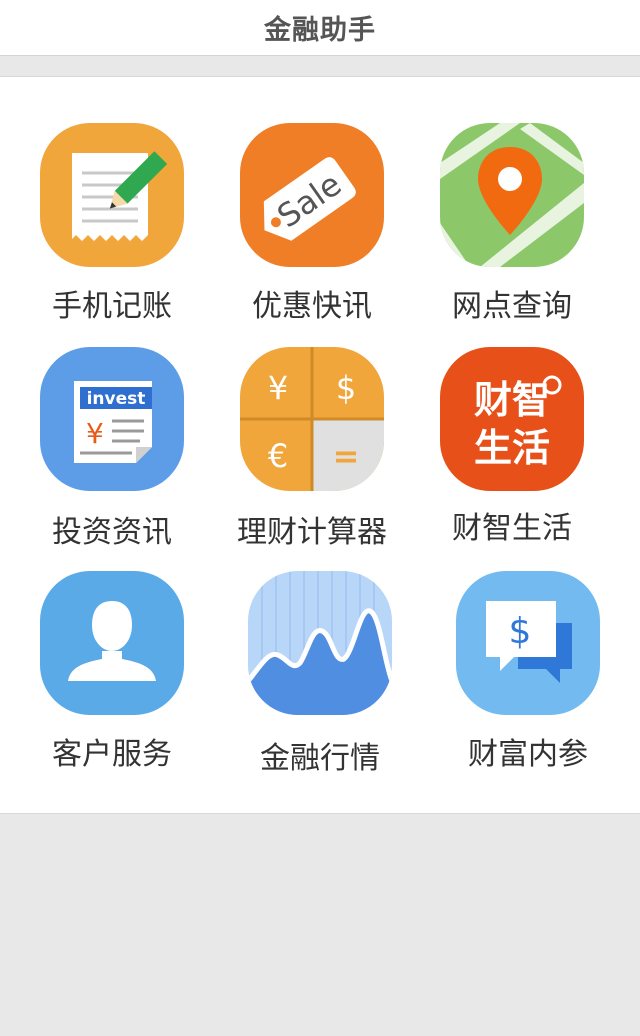 The image size is (640, 1036). I want to click on euro-text: €, so click(278, 456).